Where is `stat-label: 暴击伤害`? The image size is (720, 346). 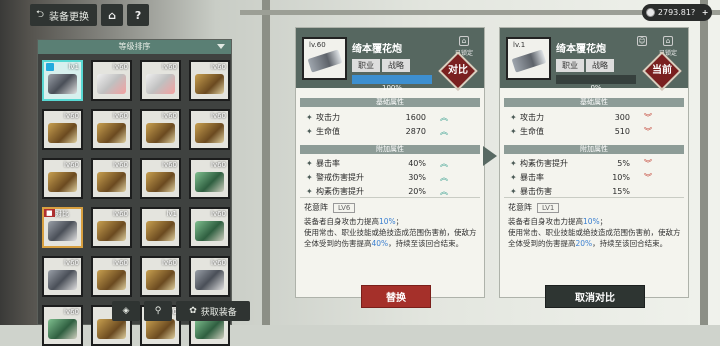 stat-label: 暴击伤害 is located at coordinates (536, 191).